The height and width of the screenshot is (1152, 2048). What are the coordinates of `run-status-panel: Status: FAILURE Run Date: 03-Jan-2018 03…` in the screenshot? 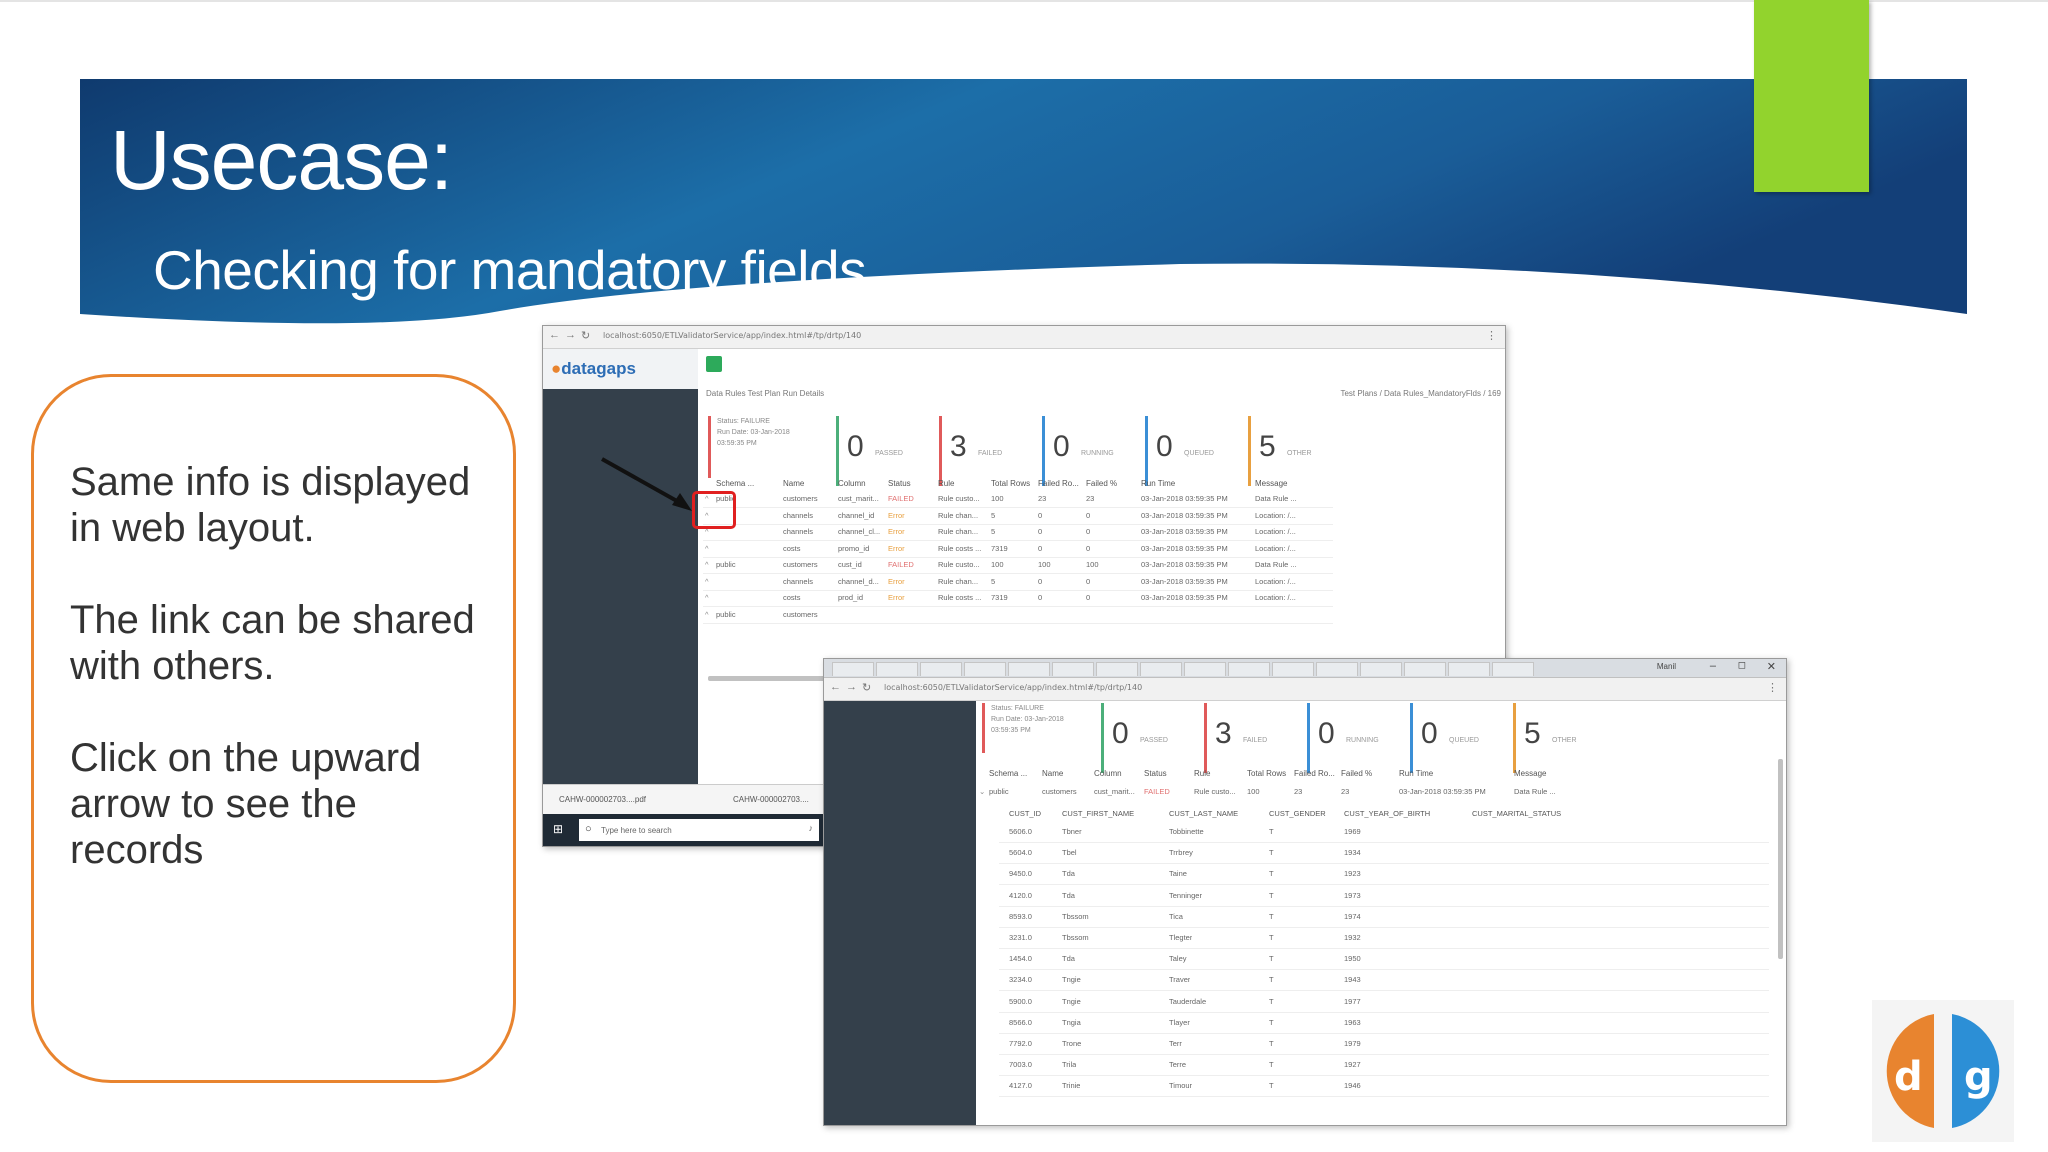 It's located at (772, 447).